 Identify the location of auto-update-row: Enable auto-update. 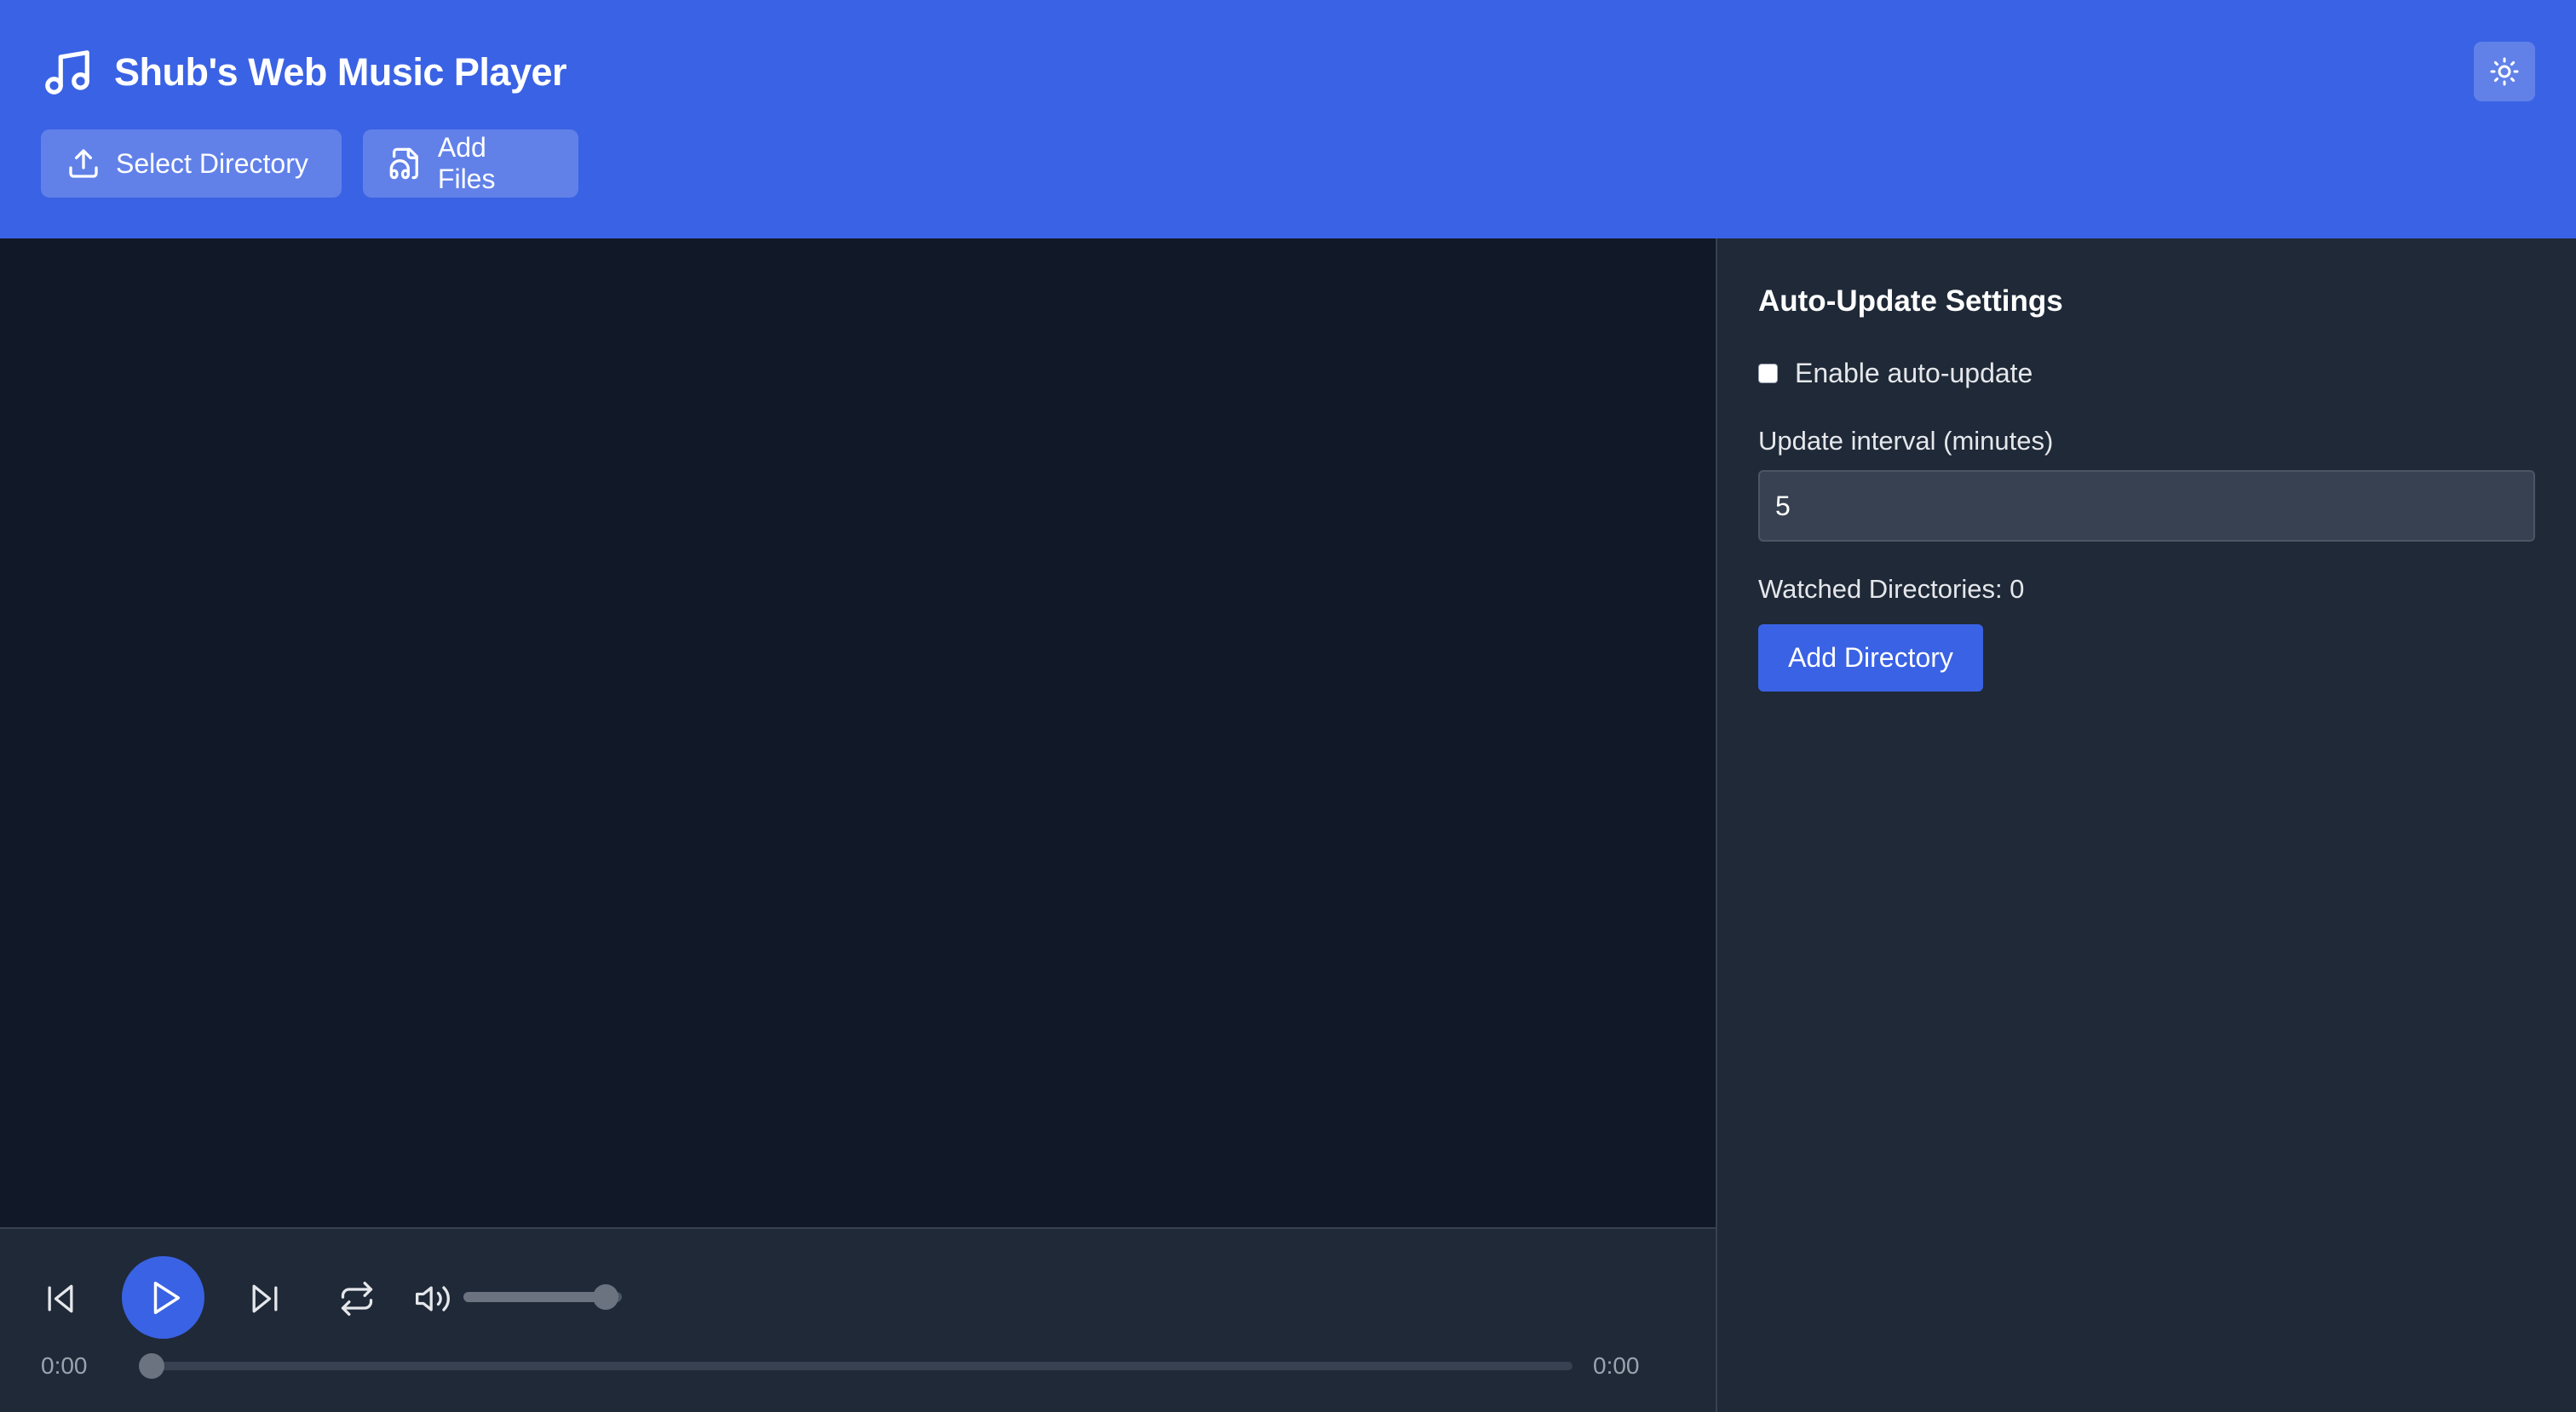
(1895, 373).